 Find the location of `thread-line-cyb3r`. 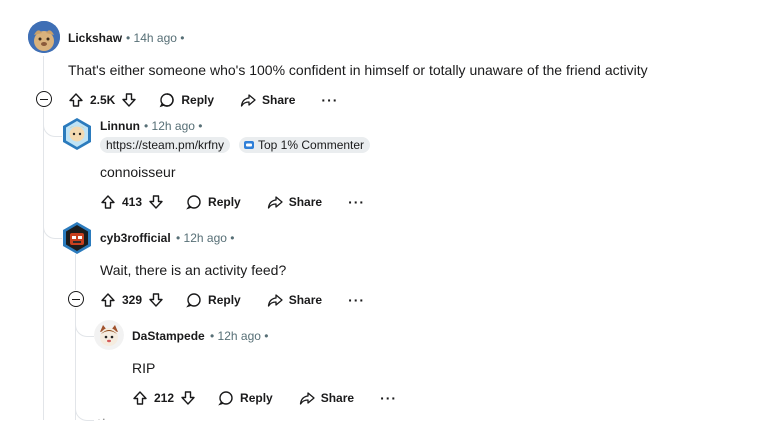

thread-line-cyb3r is located at coordinates (75, 272).